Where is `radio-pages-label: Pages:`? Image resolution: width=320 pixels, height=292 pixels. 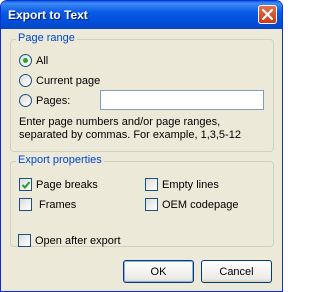 radio-pages-label: Pages: is located at coordinates (53, 100).